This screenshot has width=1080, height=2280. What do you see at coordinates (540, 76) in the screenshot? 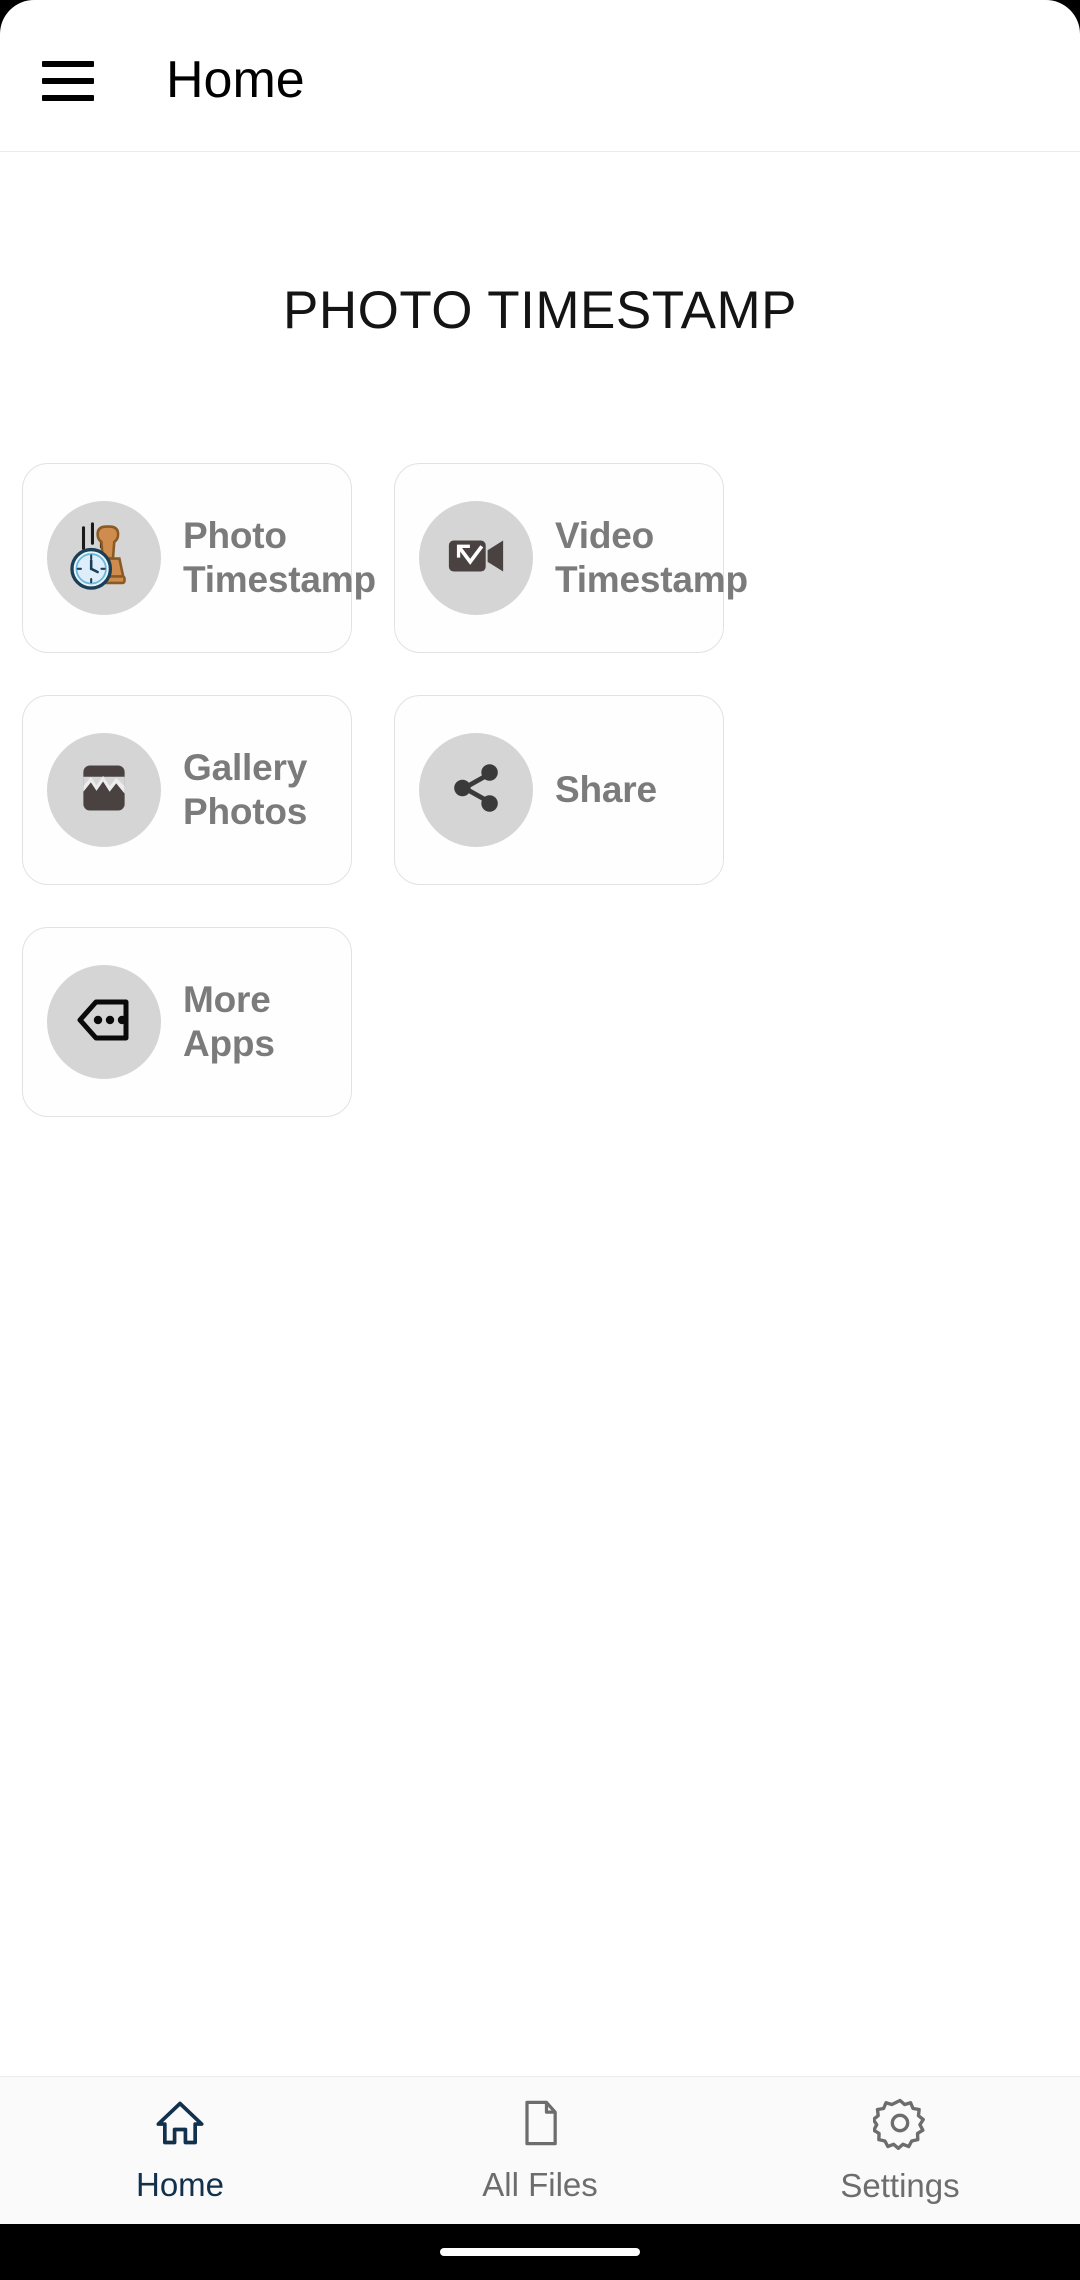
I see `app-bar: Home` at bounding box center [540, 76].